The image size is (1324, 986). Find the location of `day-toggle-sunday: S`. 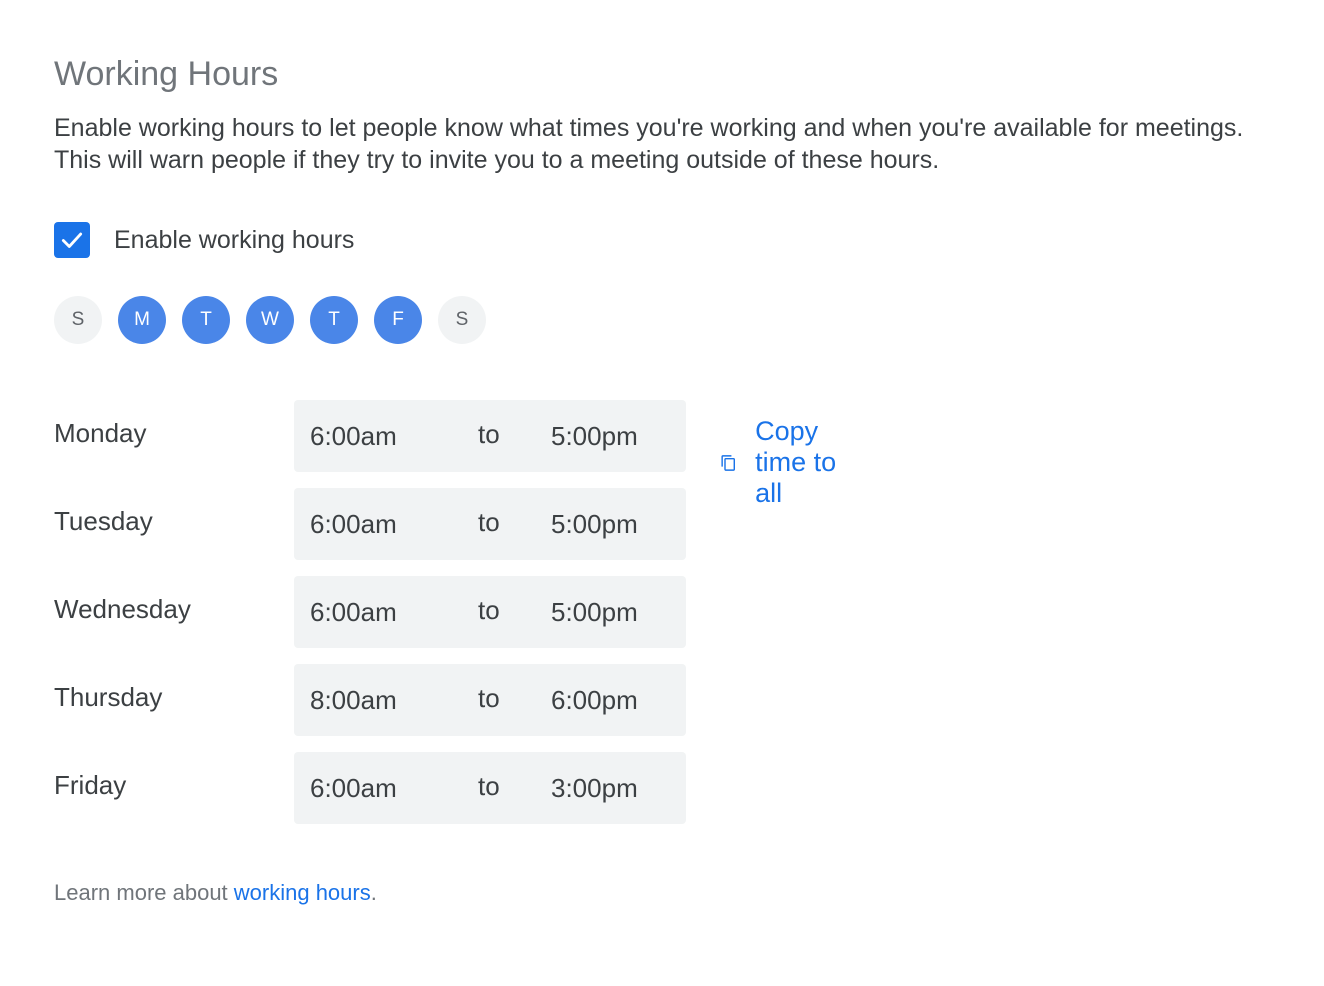

day-toggle-sunday: S is located at coordinates (78, 320).